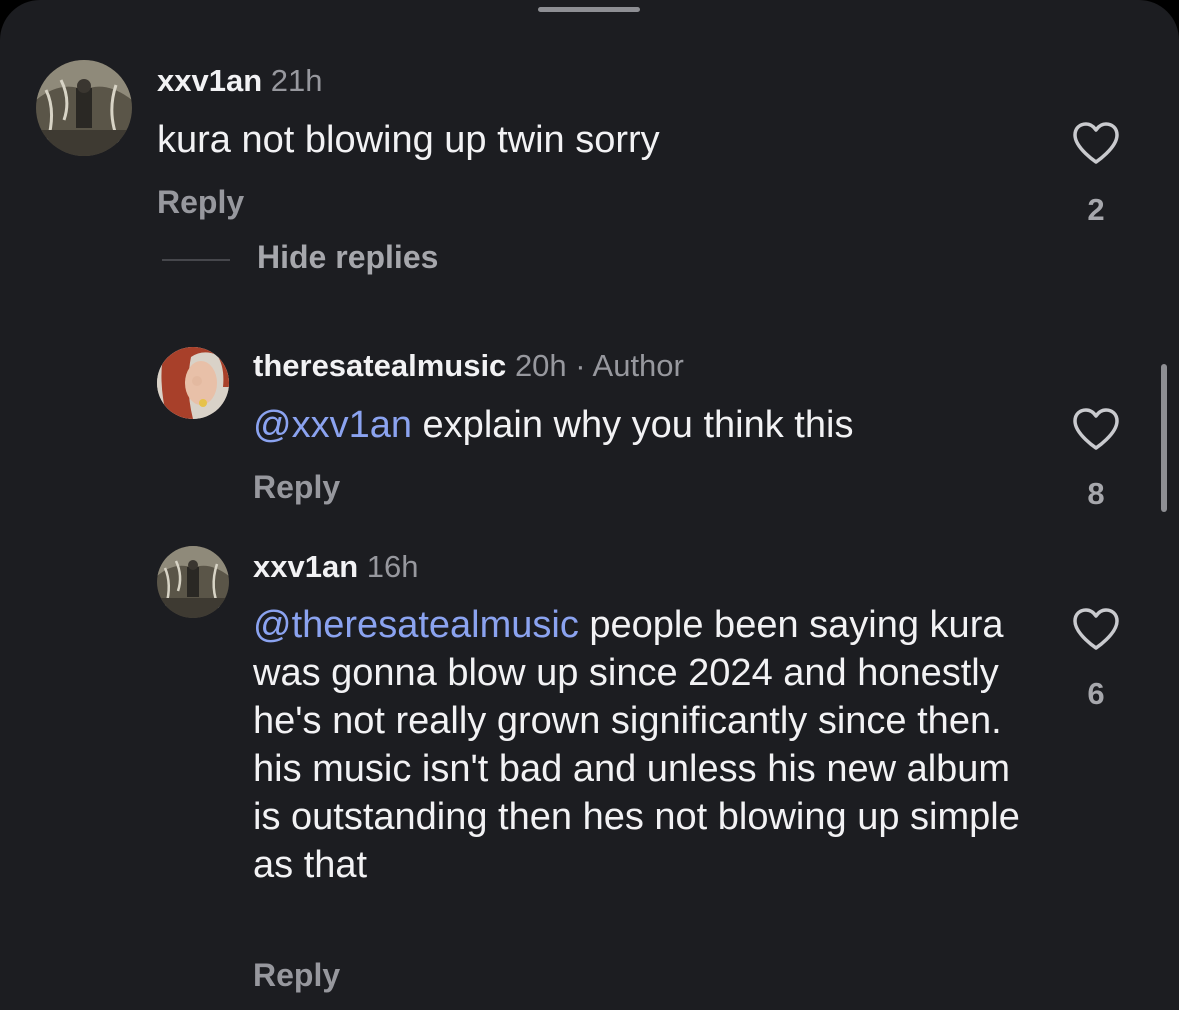 The image size is (1179, 1010). What do you see at coordinates (379, 365) in the screenshot?
I see `comment-username: theresatealmusic` at bounding box center [379, 365].